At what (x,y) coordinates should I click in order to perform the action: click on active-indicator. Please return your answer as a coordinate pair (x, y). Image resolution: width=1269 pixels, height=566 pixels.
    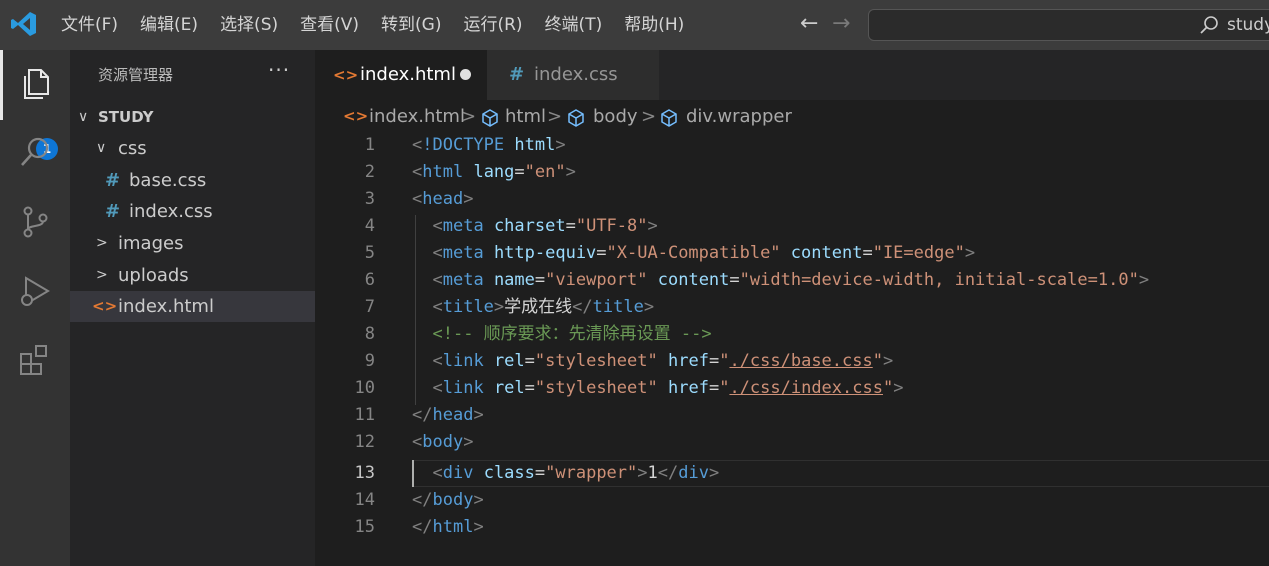
    Looking at the image, I should click on (1, 85).